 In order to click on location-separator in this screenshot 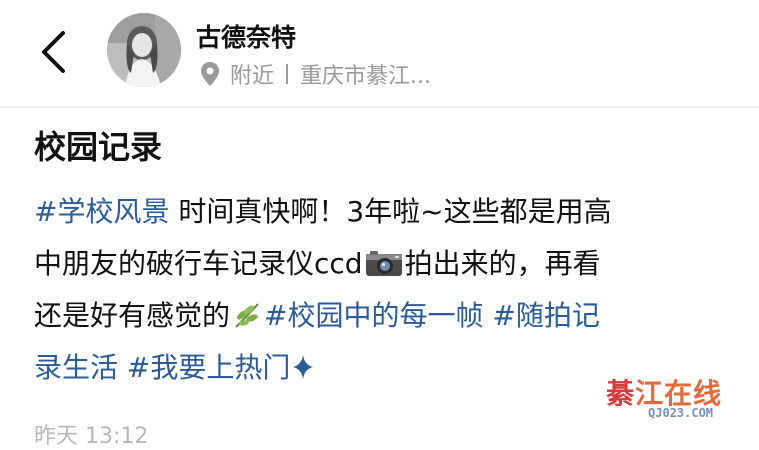, I will do `click(287, 74)`.